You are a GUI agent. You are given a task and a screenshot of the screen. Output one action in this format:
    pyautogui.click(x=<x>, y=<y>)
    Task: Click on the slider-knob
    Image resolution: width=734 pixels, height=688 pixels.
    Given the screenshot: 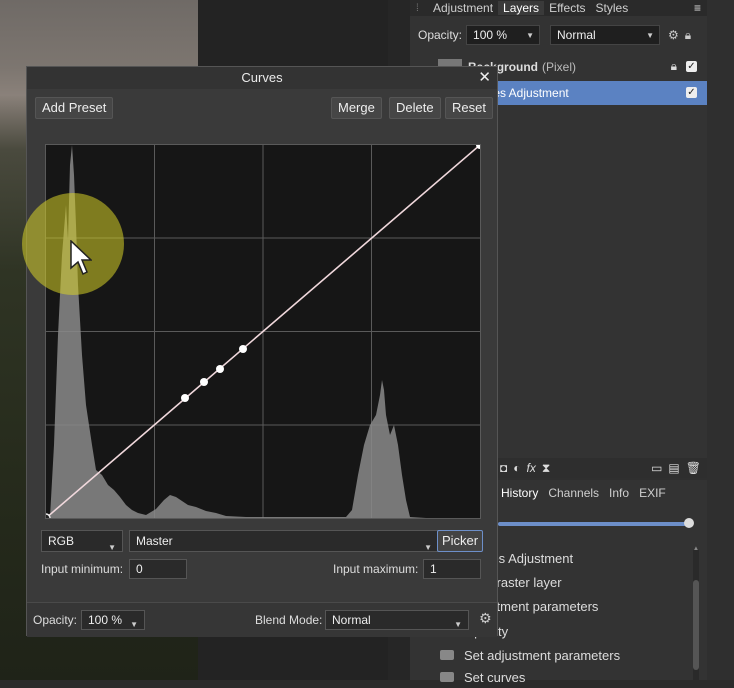 What is the action you would take?
    pyautogui.click(x=689, y=523)
    